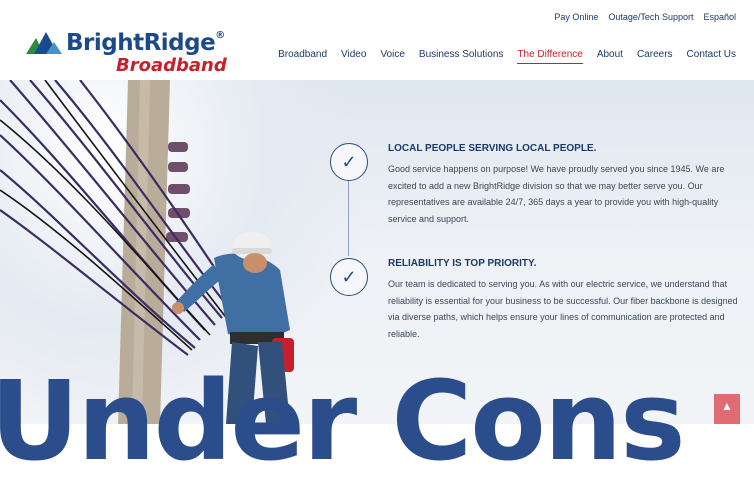 The height and width of the screenshot is (485, 754). What do you see at coordinates (492, 148) in the screenshot?
I see `feature-title: LOCAL PEOPLE SERVING LOCAL PEOPLE.` at bounding box center [492, 148].